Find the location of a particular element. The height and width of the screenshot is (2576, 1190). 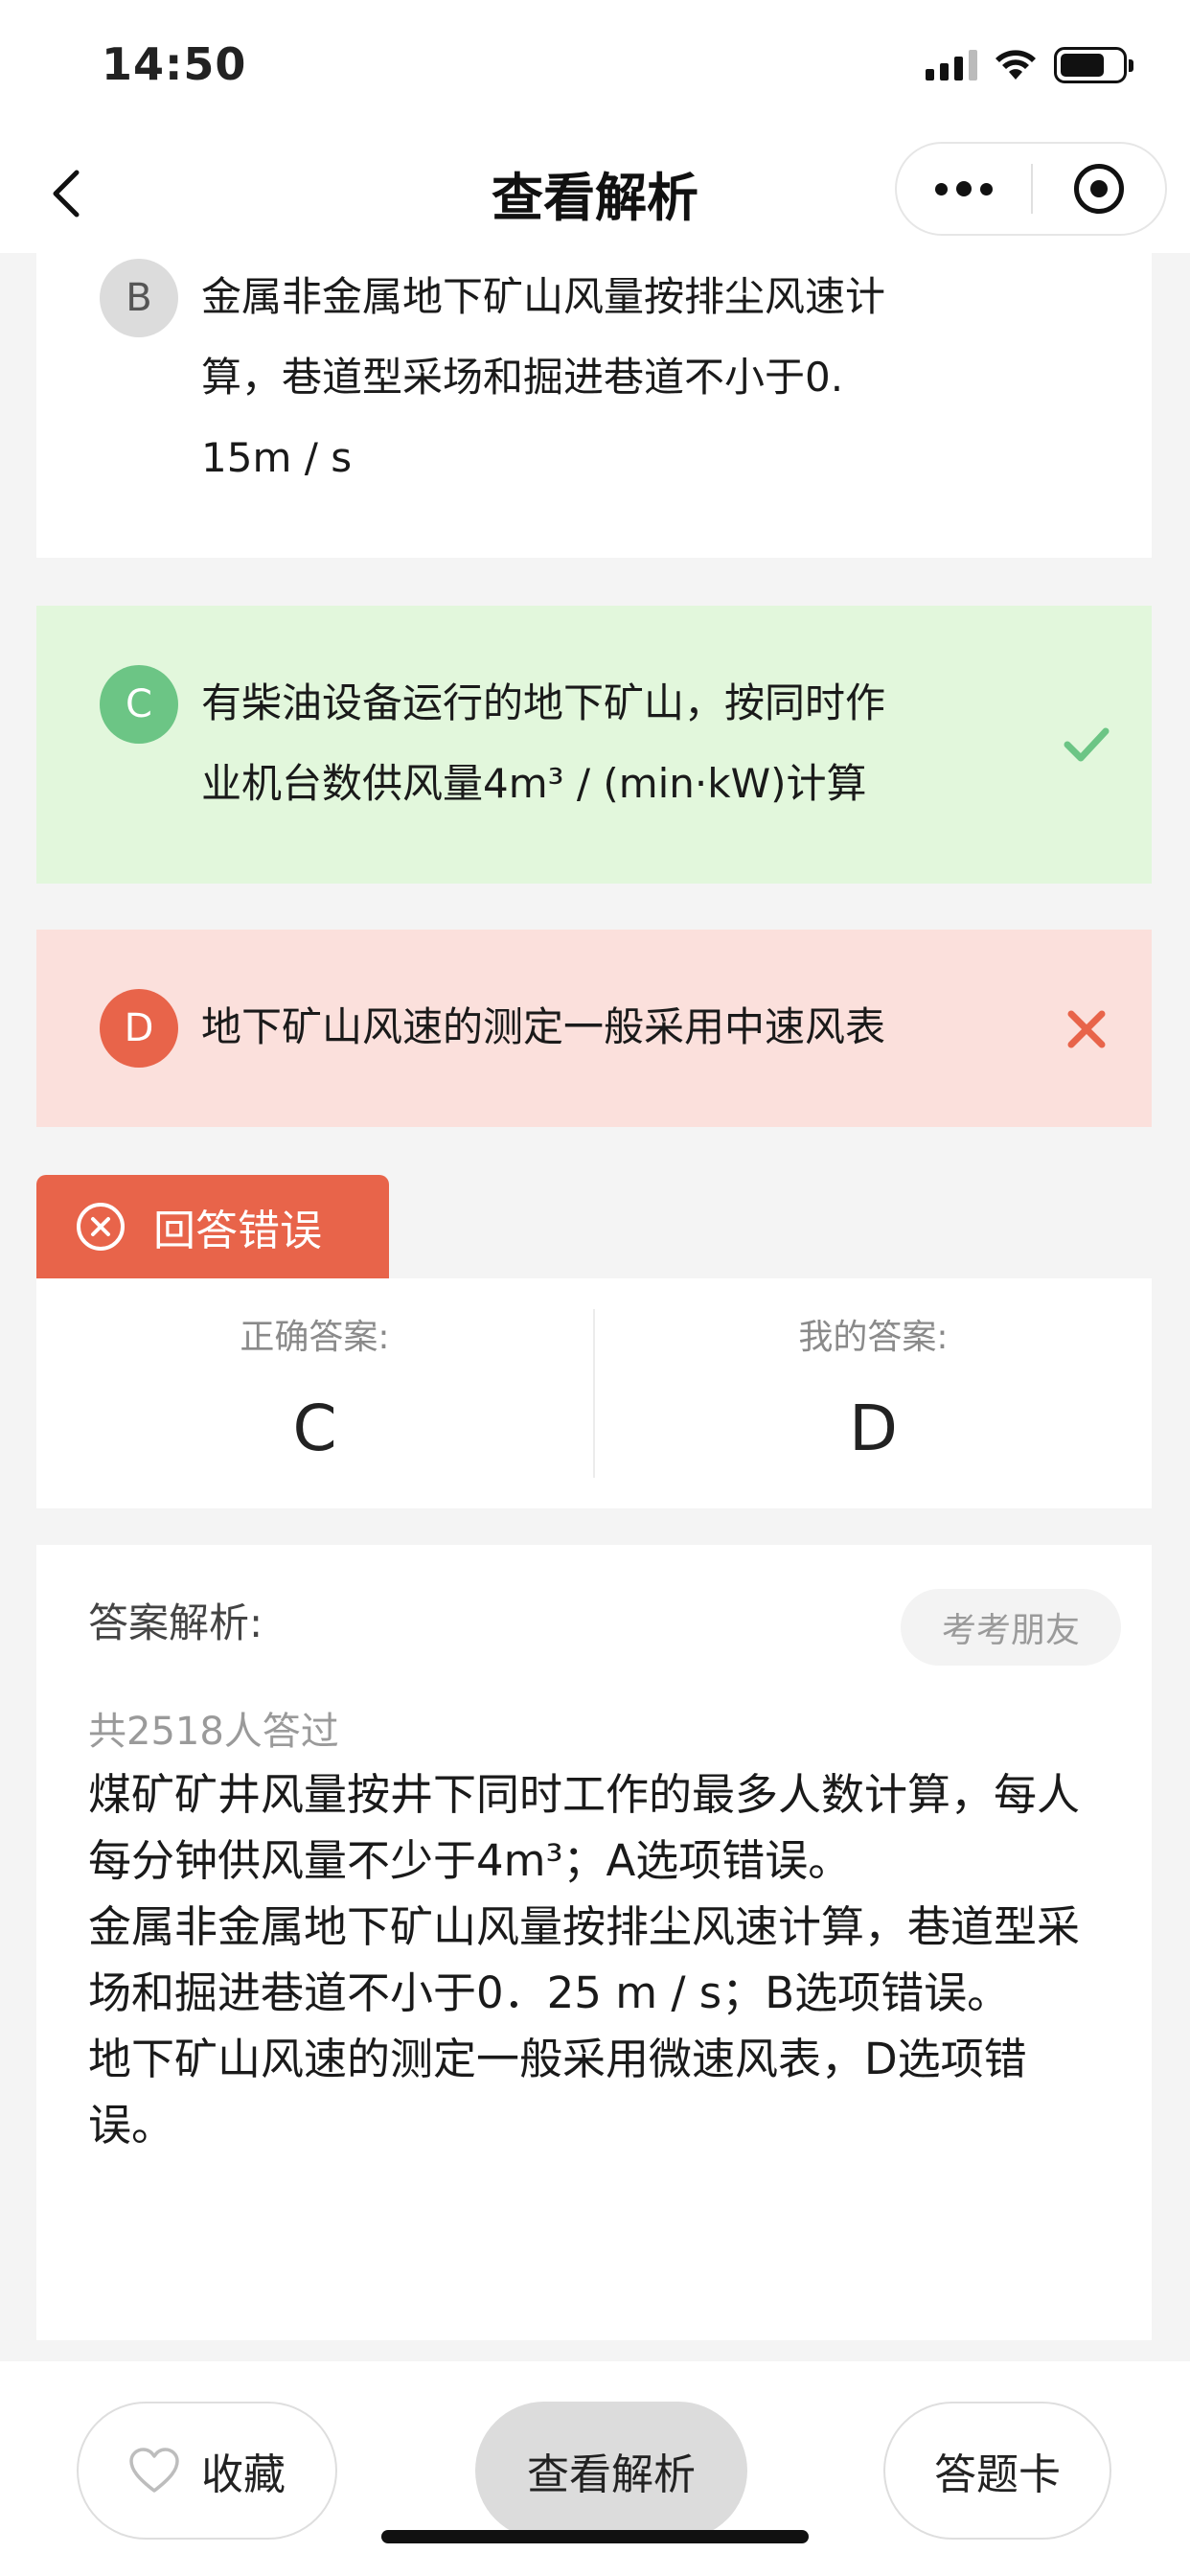

my-answer-column: 我的答案: D is located at coordinates (873, 1393).